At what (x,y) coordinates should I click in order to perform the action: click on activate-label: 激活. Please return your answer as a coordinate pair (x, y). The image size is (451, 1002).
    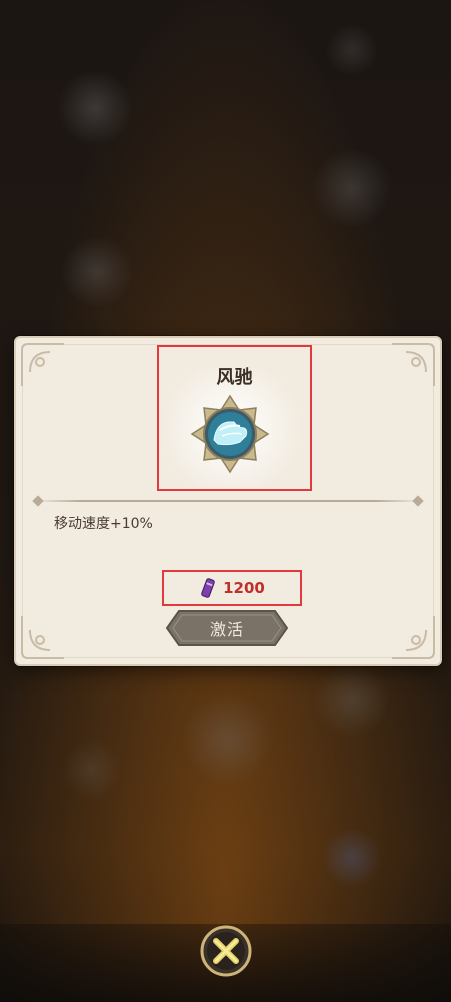
    Looking at the image, I should click on (226, 629).